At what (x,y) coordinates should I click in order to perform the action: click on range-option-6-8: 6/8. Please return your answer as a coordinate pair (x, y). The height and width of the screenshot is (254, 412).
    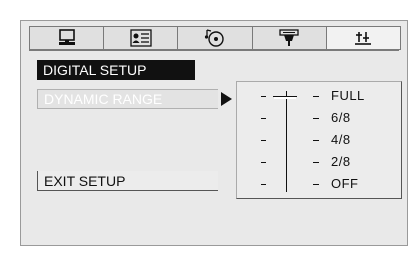
    Looking at the image, I should click on (320, 118).